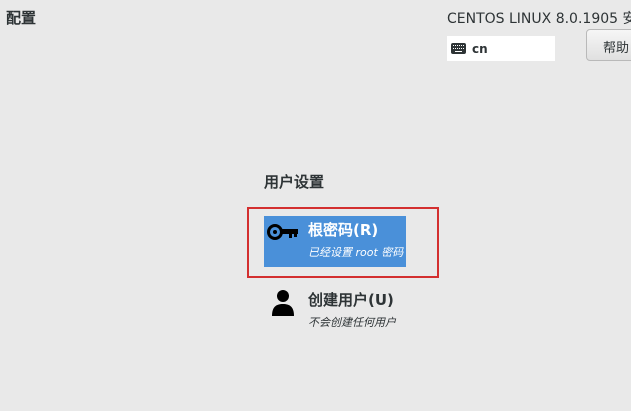 The width and height of the screenshot is (631, 411). What do you see at coordinates (283, 303) in the screenshot?
I see `user-icon` at bounding box center [283, 303].